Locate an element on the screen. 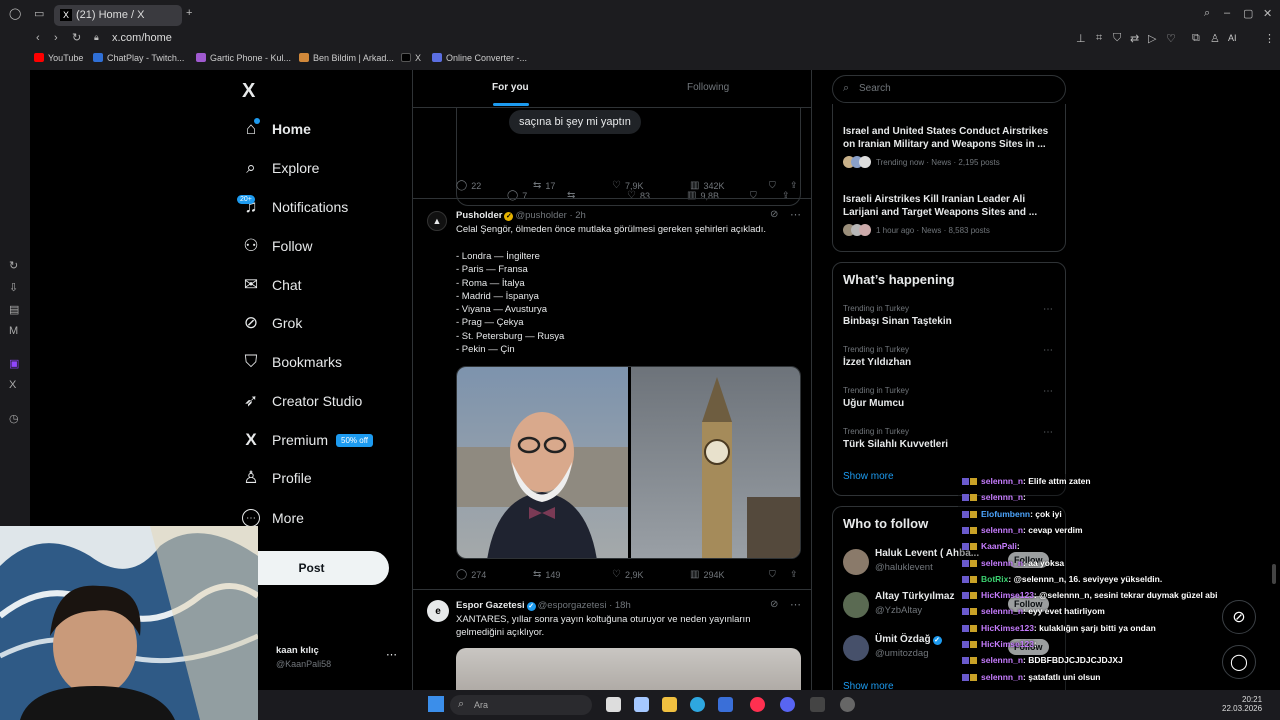  nav-profile: ♙ Profile is located at coordinates (276, 478).